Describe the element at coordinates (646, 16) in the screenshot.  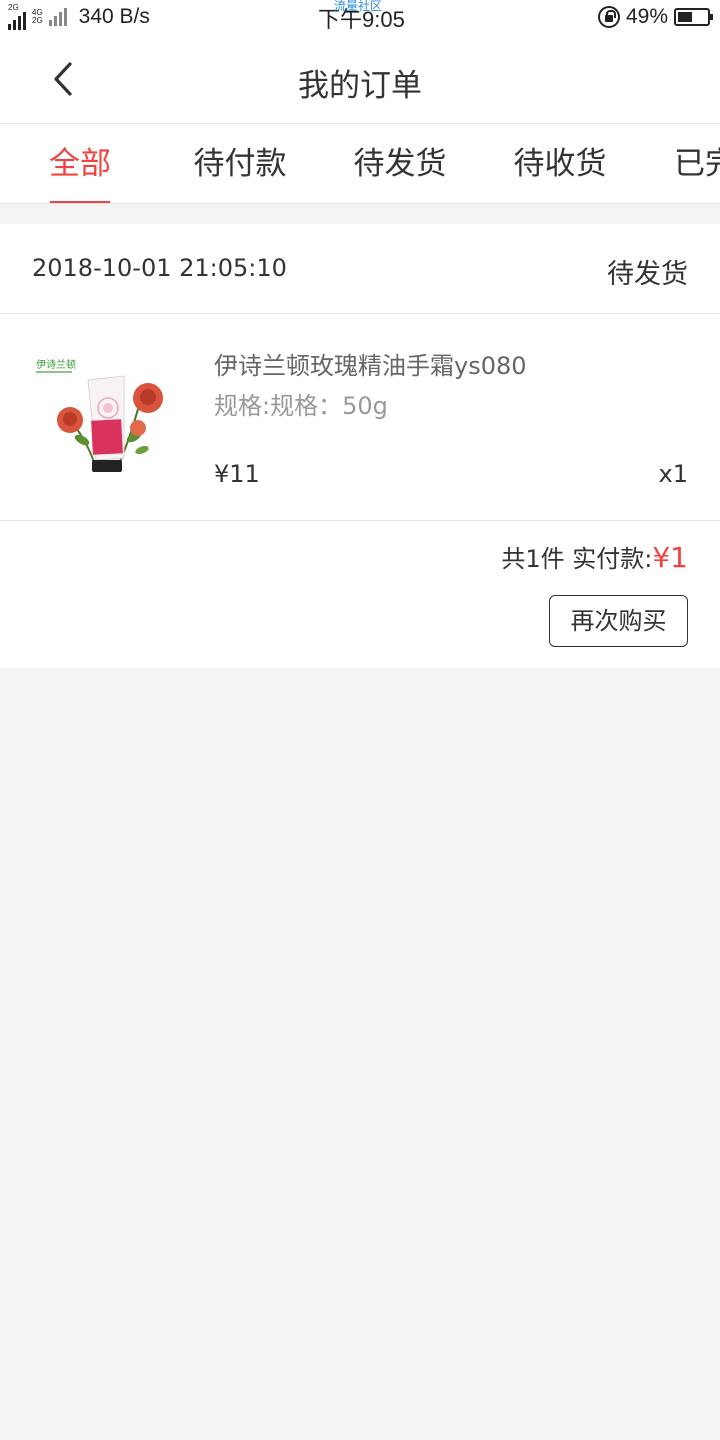
I see `battery-percent: 49%` at that location.